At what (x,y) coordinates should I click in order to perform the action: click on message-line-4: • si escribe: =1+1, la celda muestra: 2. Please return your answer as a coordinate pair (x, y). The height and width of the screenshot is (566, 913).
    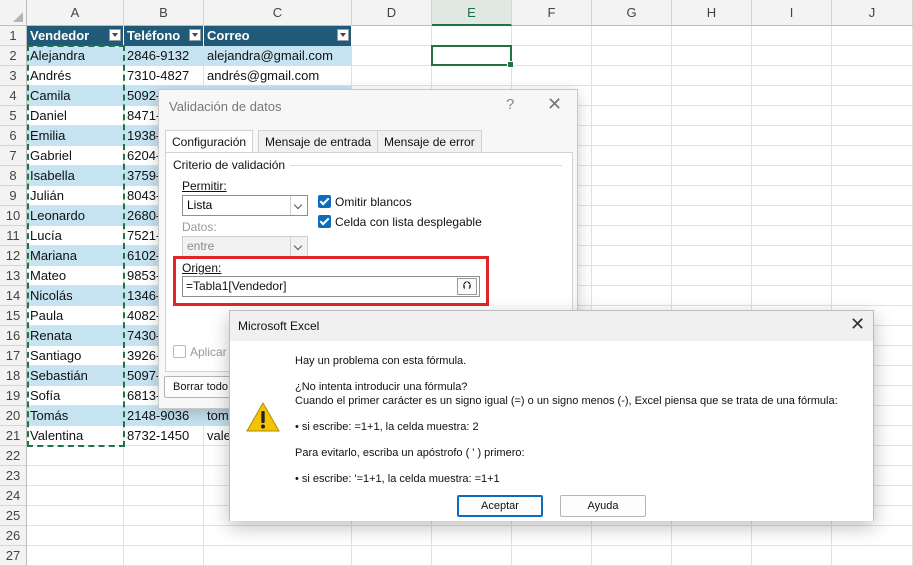
    Looking at the image, I should click on (387, 427).